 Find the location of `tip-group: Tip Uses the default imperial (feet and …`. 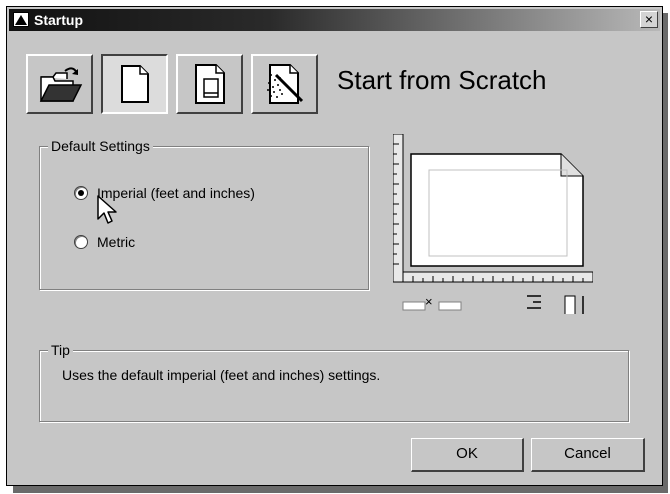

tip-group: Tip Uses the default imperial (feet and … is located at coordinates (334, 382).